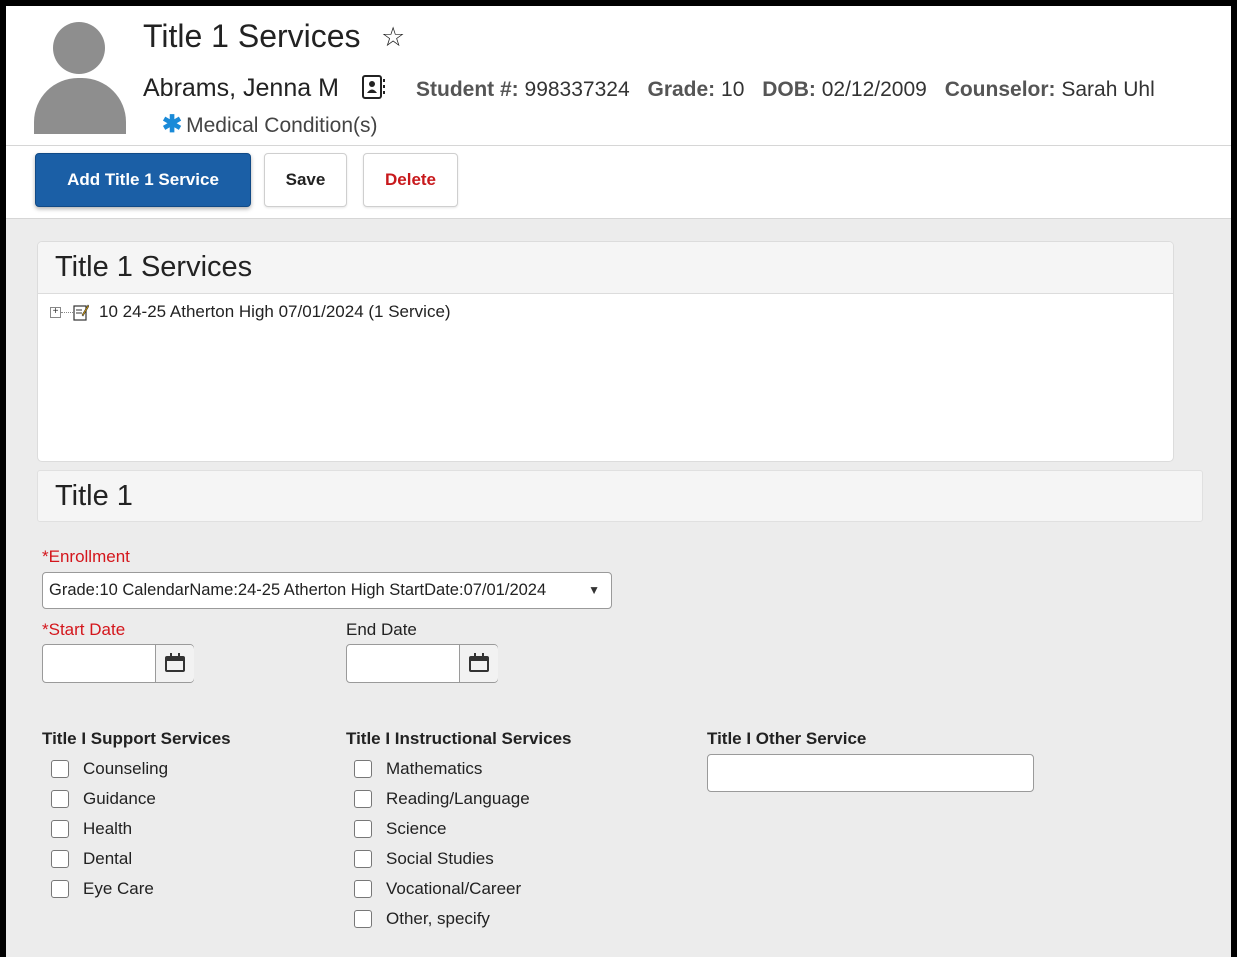  Describe the element at coordinates (577, 89) in the screenshot. I see `student-number: 998337324` at that location.